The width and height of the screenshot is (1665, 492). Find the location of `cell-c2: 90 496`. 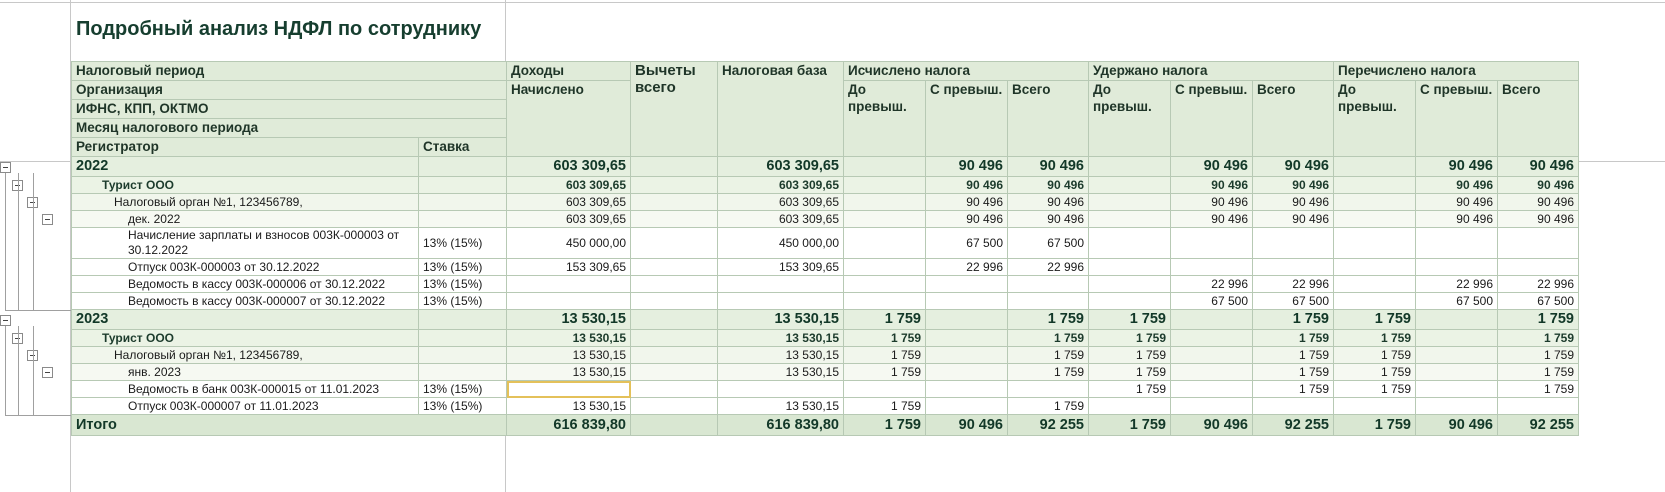

cell-c2: 90 496 is located at coordinates (966, 219).